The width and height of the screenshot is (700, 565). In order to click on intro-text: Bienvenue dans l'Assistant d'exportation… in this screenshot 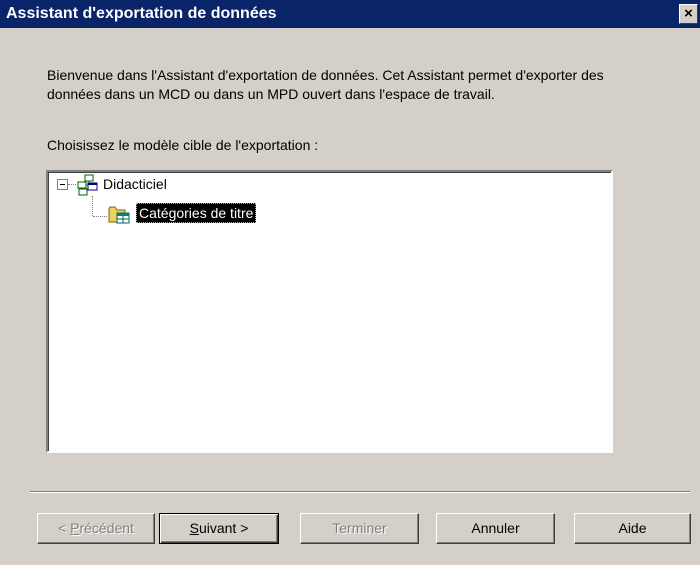, I will do `click(325, 84)`.